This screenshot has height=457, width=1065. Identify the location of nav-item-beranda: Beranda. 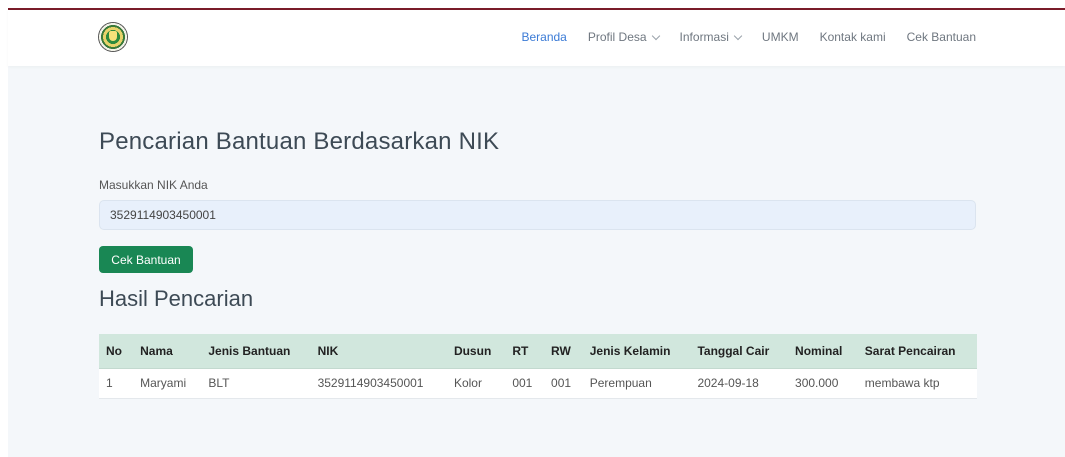
(543, 37).